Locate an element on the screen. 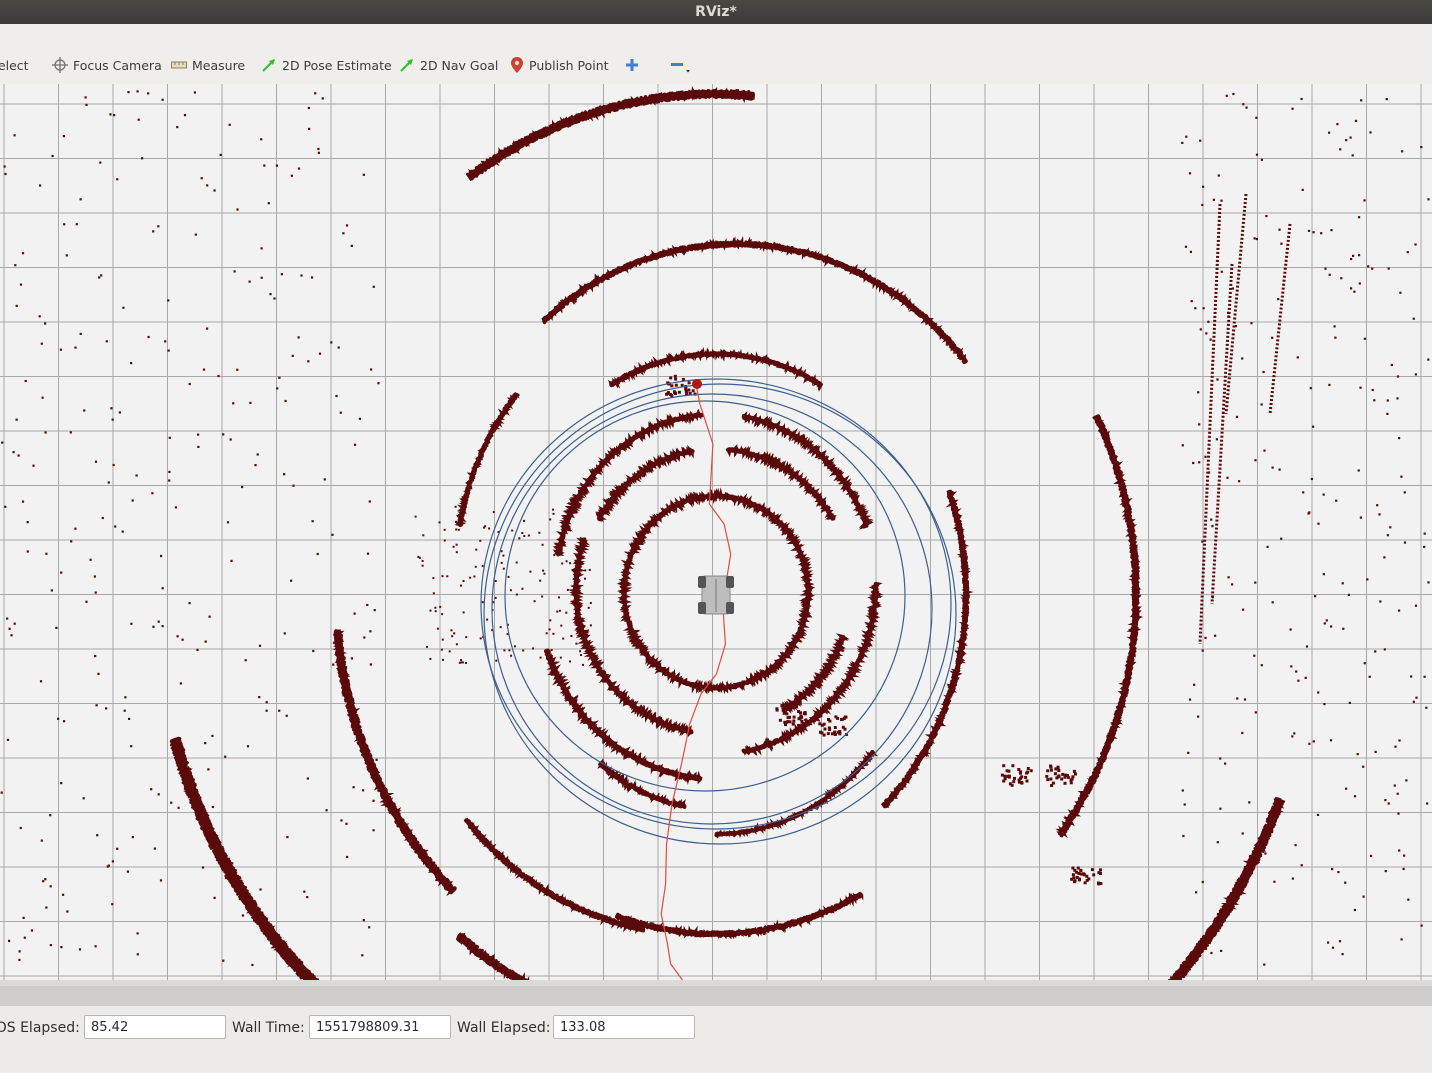 The width and height of the screenshot is (1432, 1073). remove-tool-button is located at coordinates (681, 65).